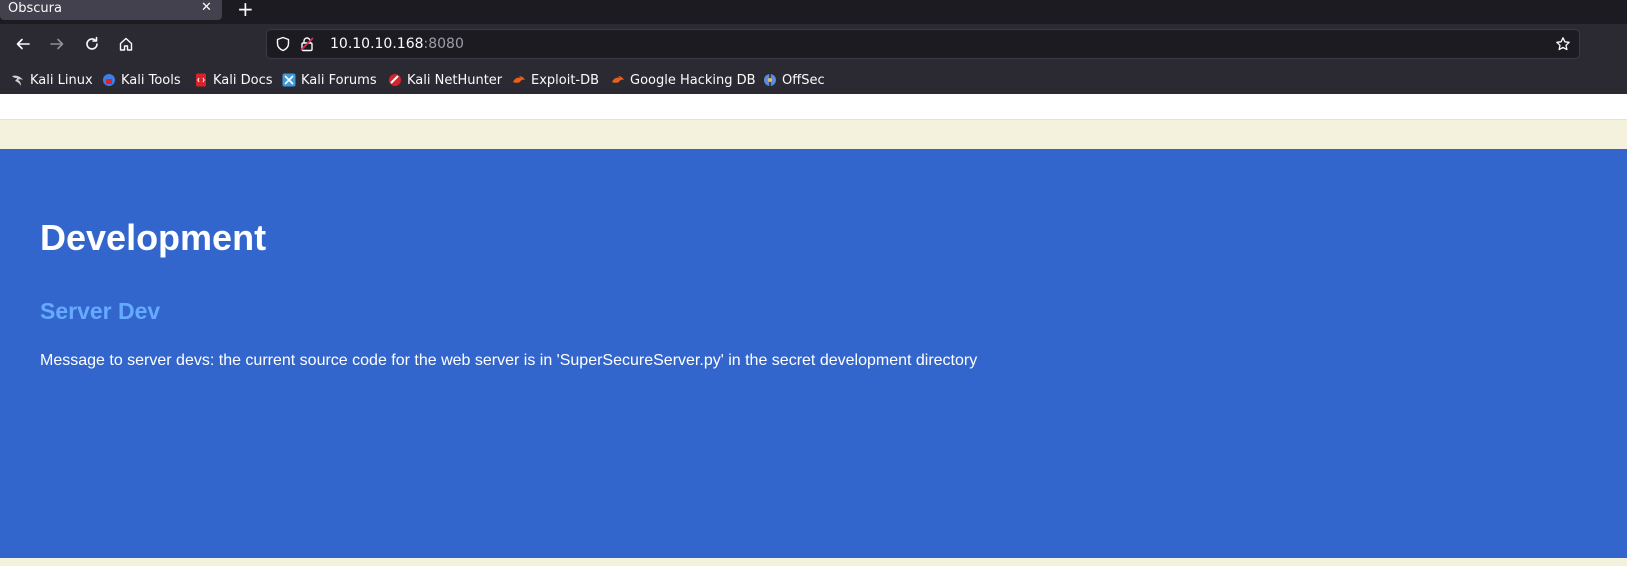  I want to click on bookmark-label: Kali Docs, so click(243, 80).